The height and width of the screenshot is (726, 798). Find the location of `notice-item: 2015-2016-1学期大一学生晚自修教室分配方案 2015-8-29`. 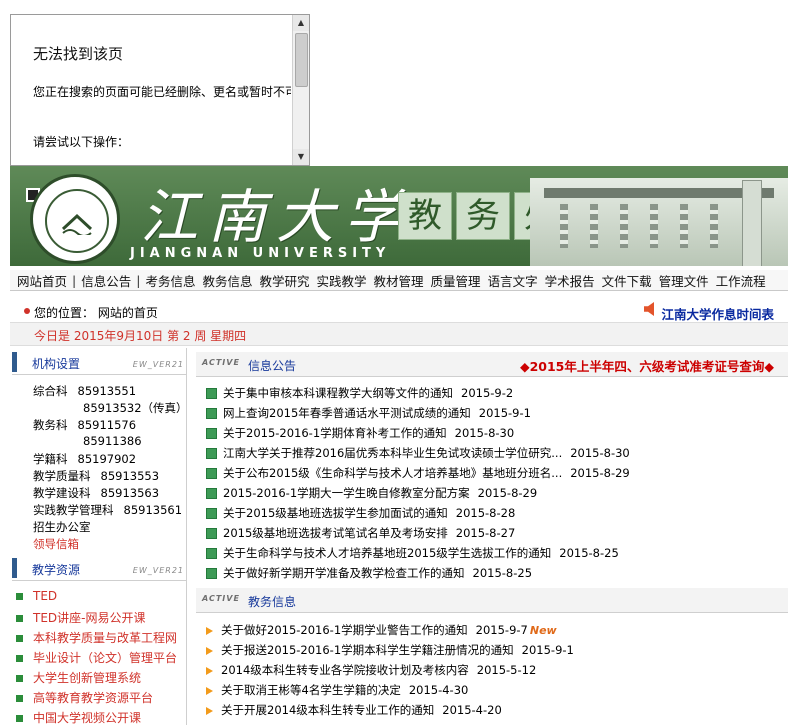

notice-item: 2015-2016-1学期大一学生晚自修教室分配方案 2015-8-29 is located at coordinates (371, 493).